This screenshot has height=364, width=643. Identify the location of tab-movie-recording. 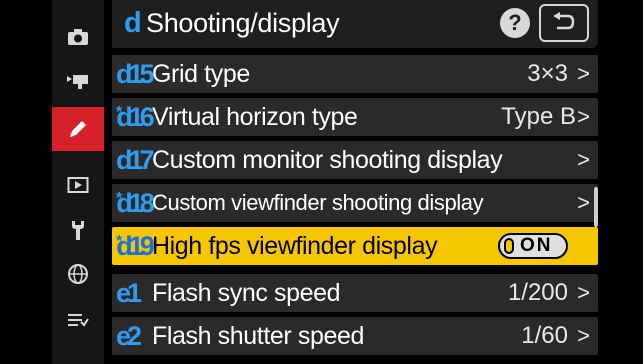
(78, 81).